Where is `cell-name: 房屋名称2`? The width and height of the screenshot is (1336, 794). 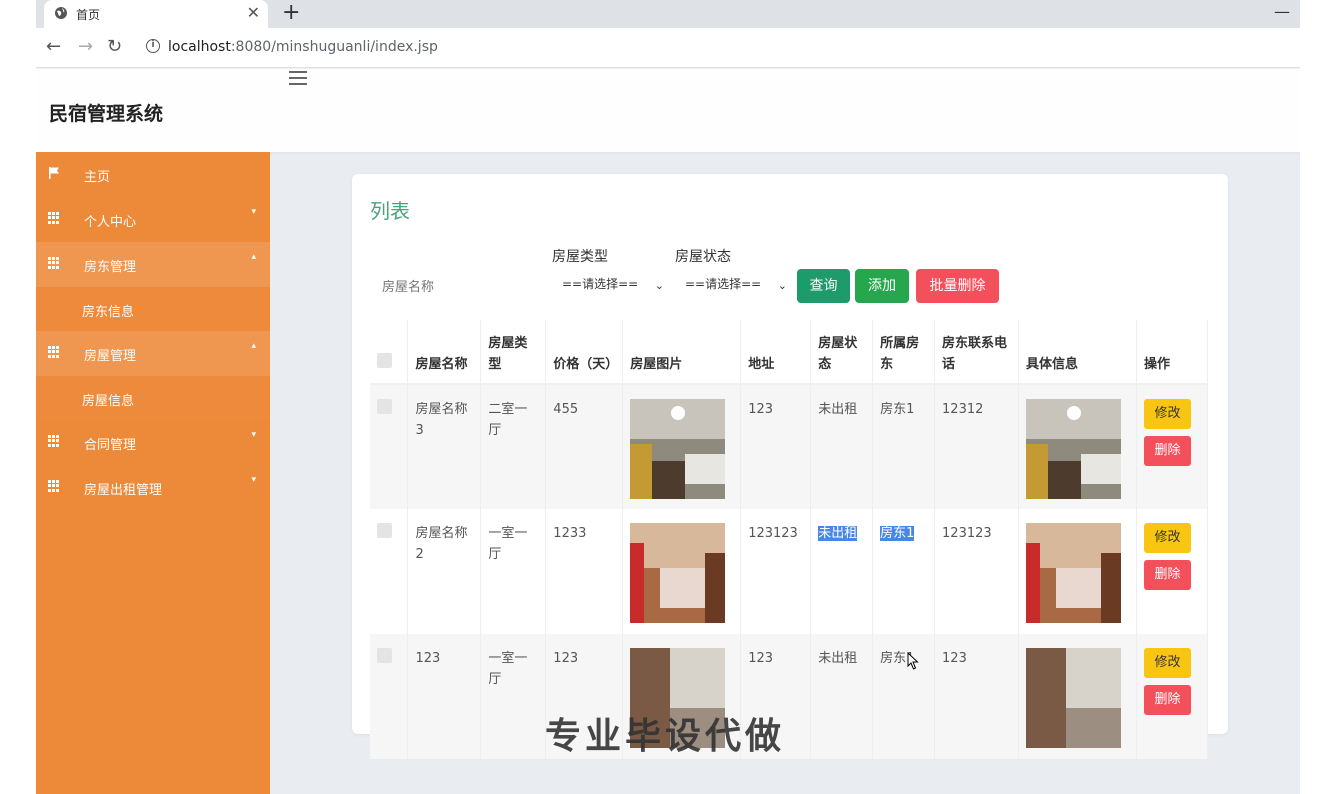 cell-name: 房屋名称2 is located at coordinates (444, 571).